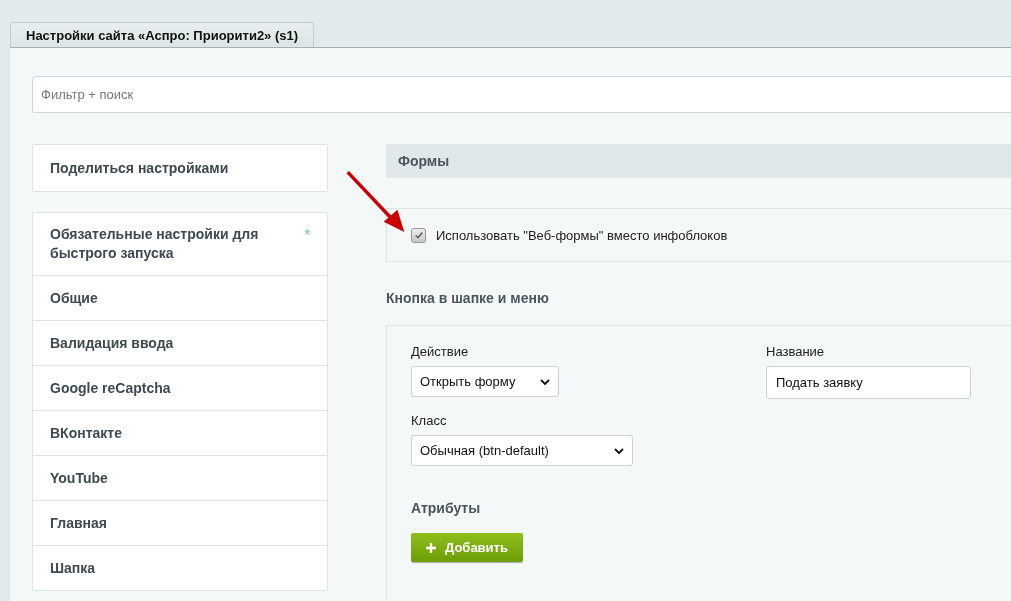 The width and height of the screenshot is (1011, 601). Describe the element at coordinates (521, 94) in the screenshot. I see `filter-search-field: Фильтр + поиск` at that location.